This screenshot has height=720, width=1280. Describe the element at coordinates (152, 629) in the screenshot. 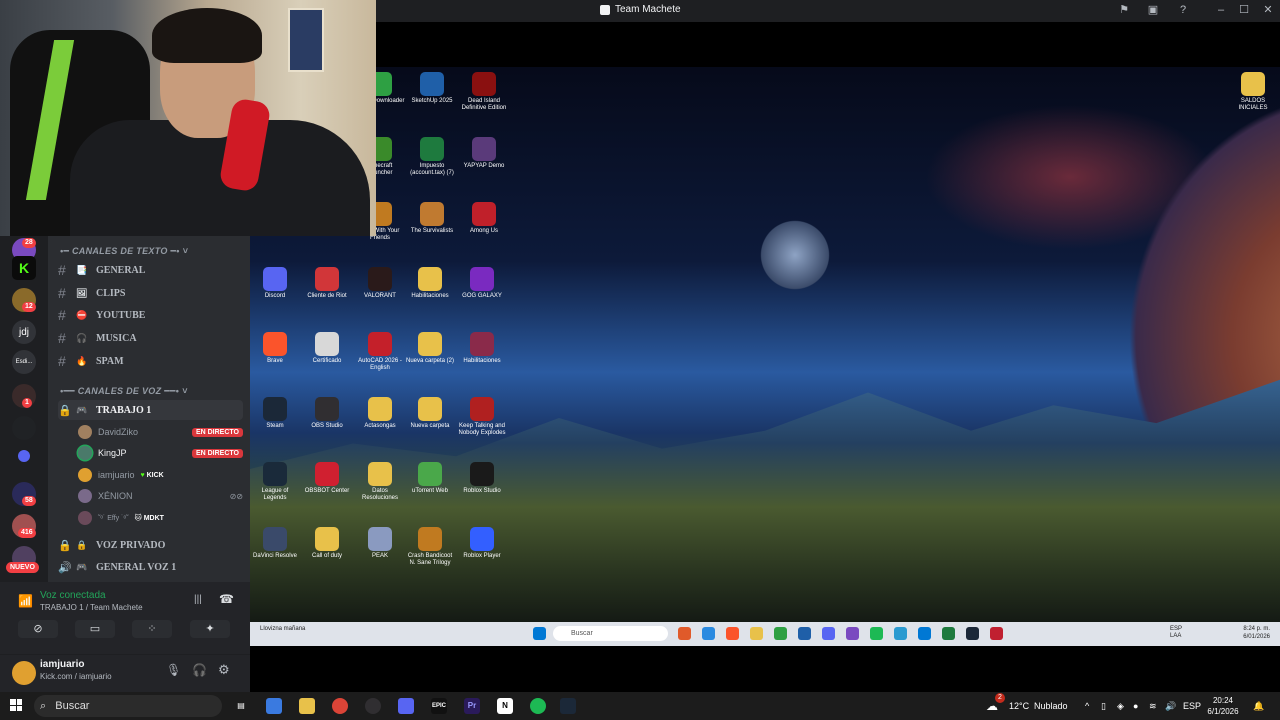

I see `activities-button: ⁘` at that location.